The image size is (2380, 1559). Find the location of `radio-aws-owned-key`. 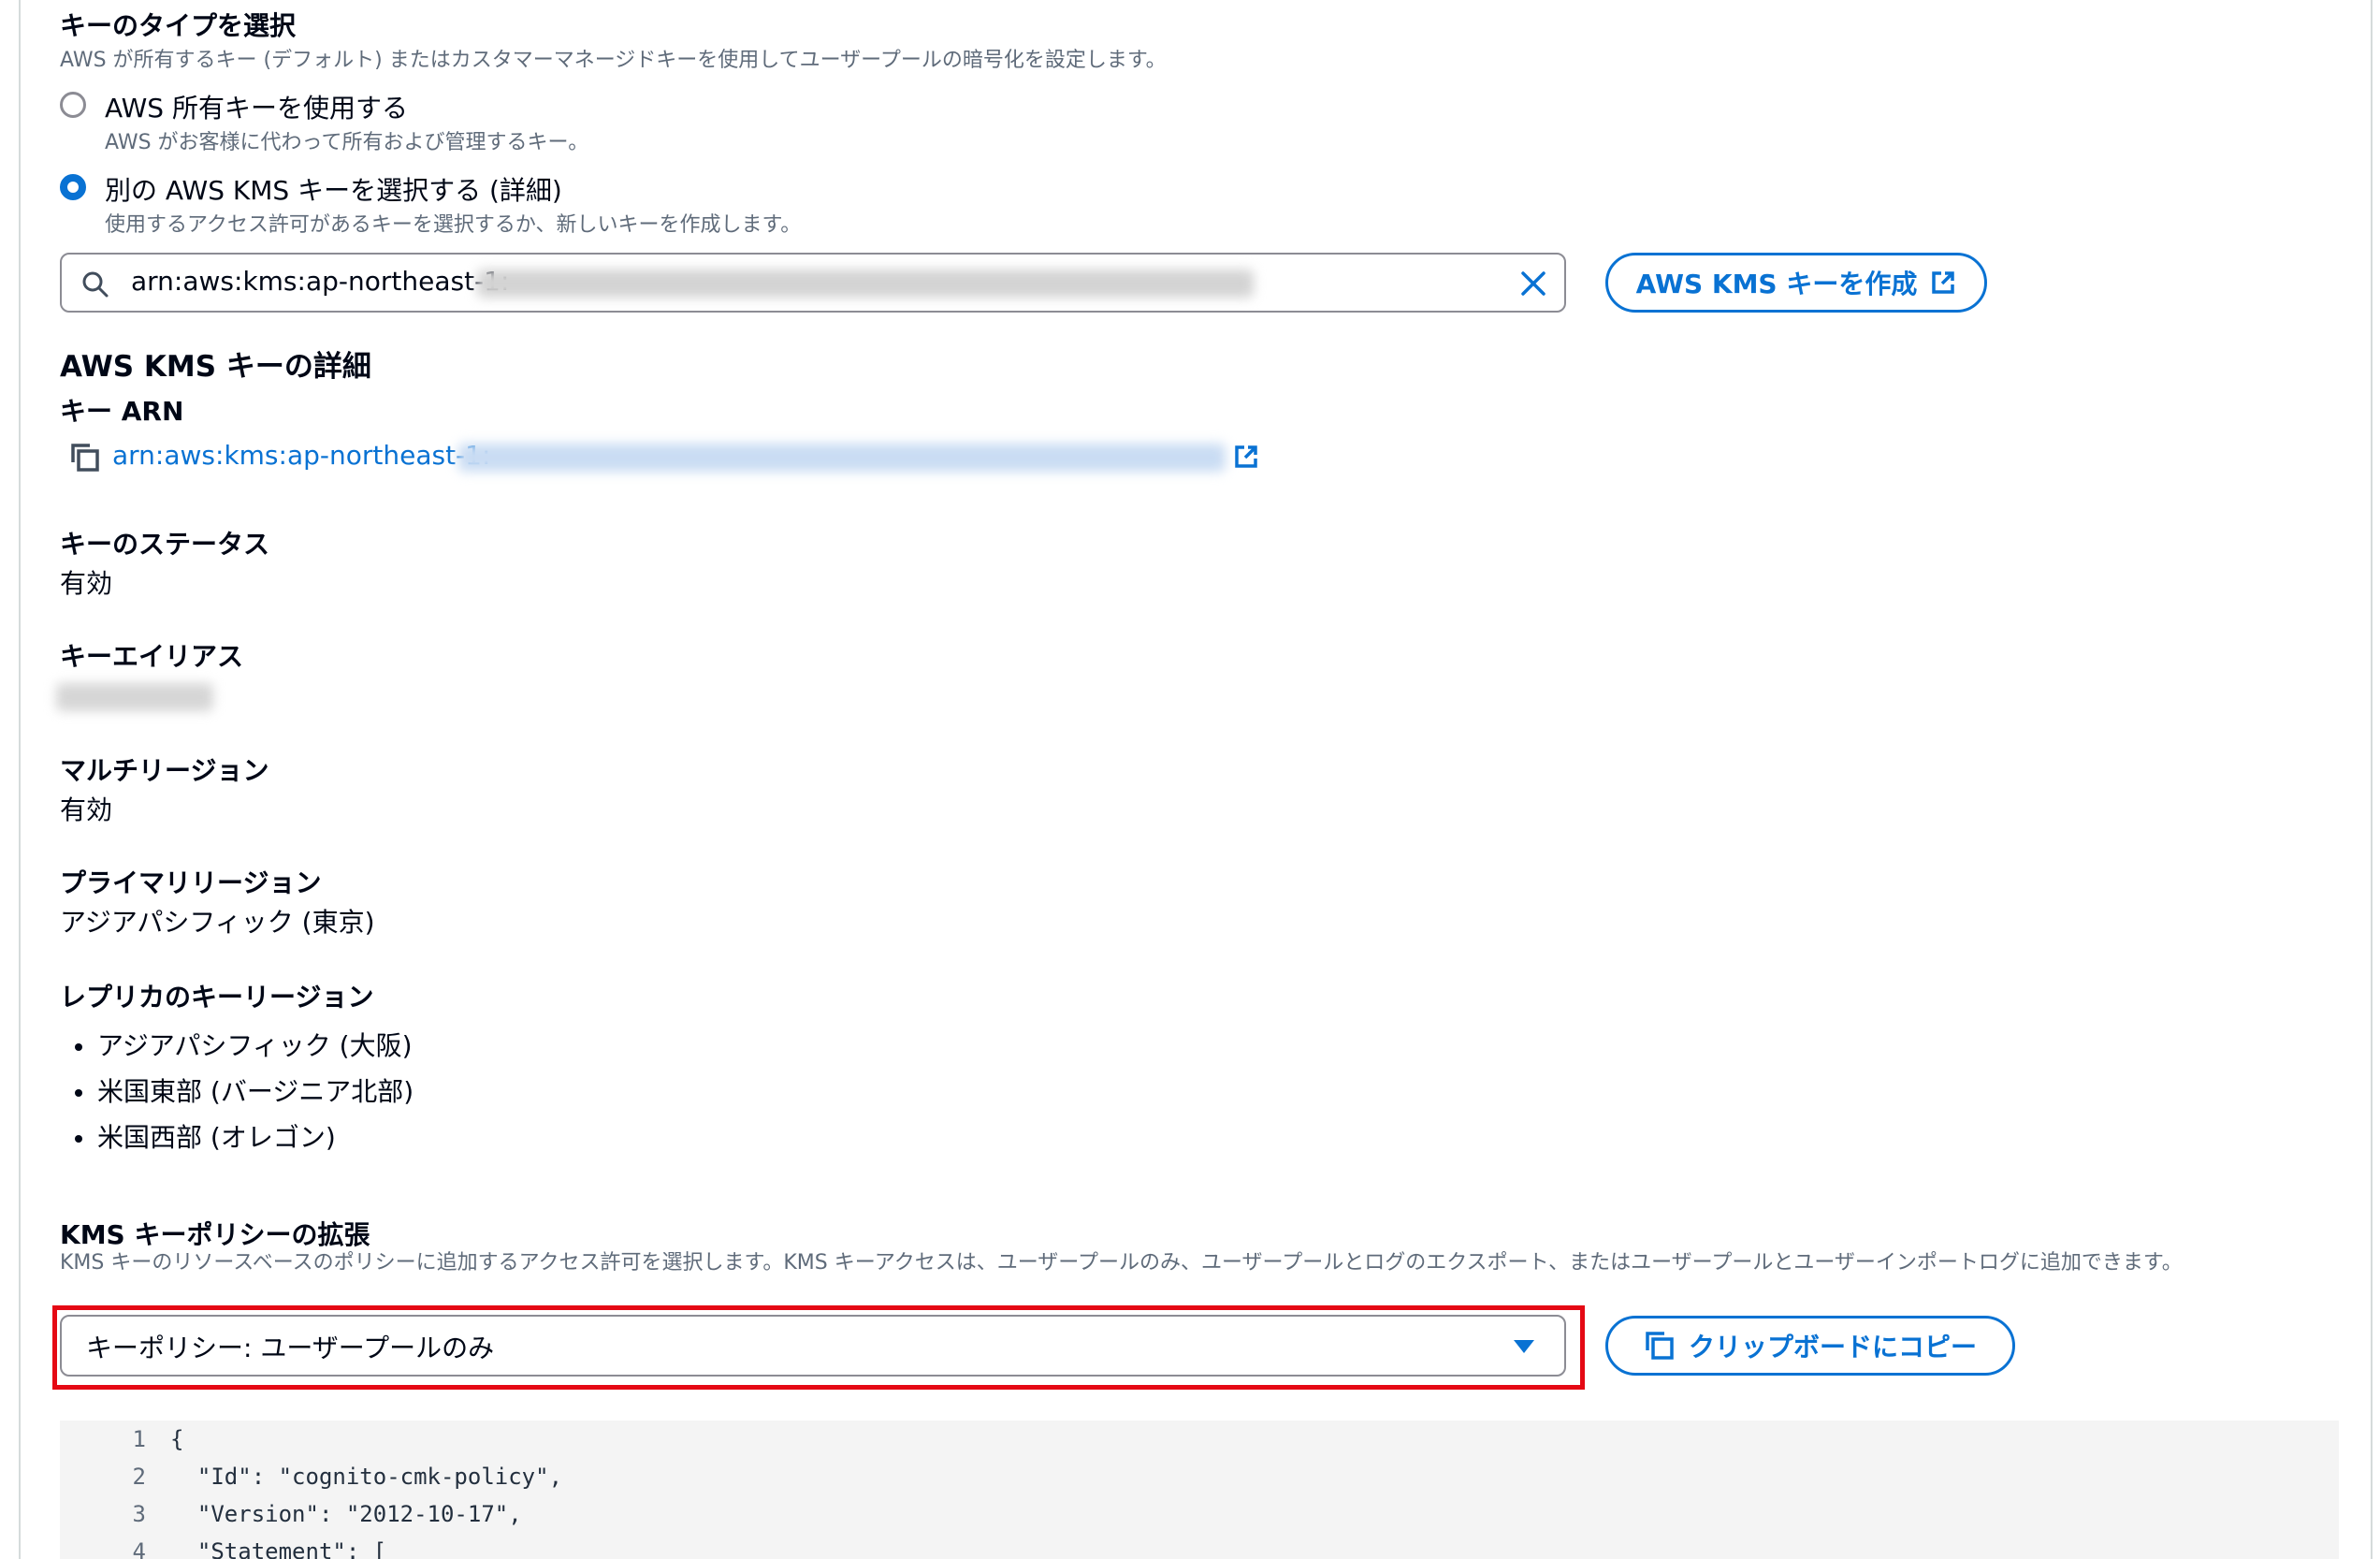

radio-aws-owned-key is located at coordinates (73, 105).